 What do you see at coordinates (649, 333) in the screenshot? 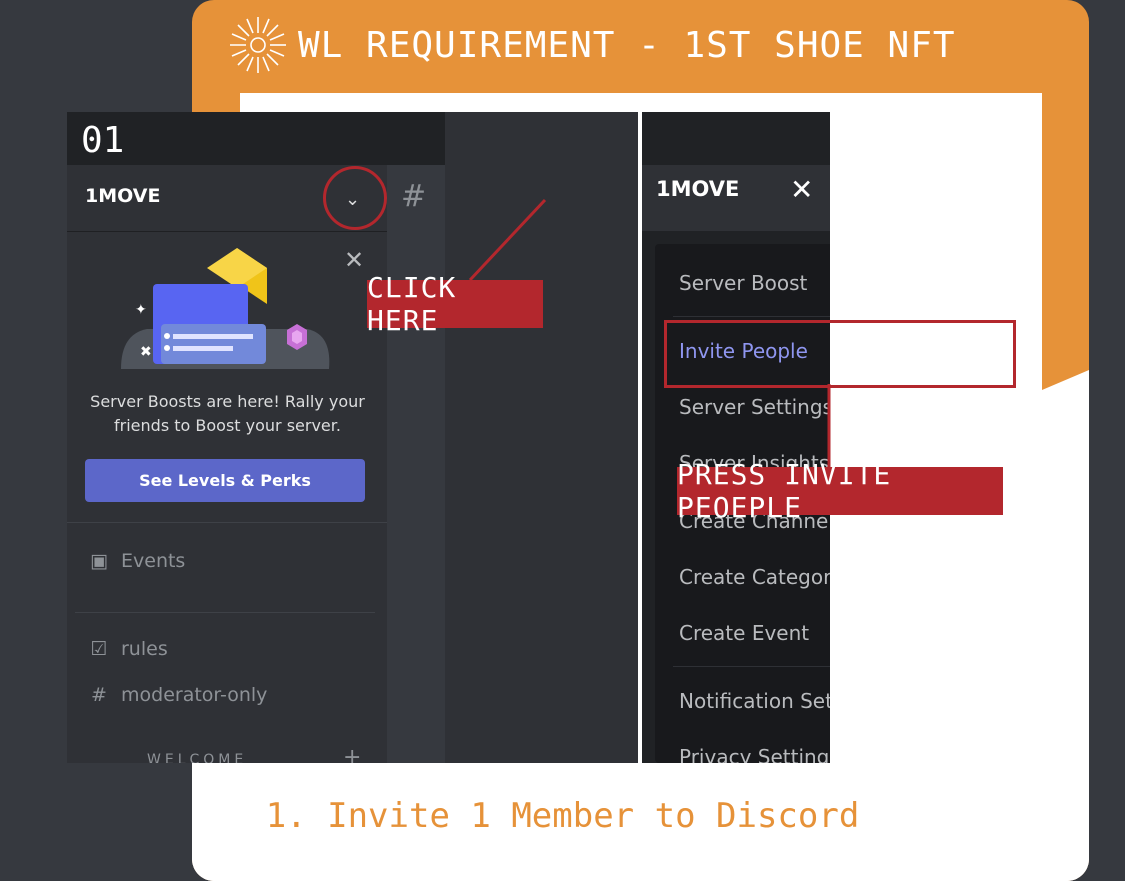
I see `annotation-lines` at bounding box center [649, 333].